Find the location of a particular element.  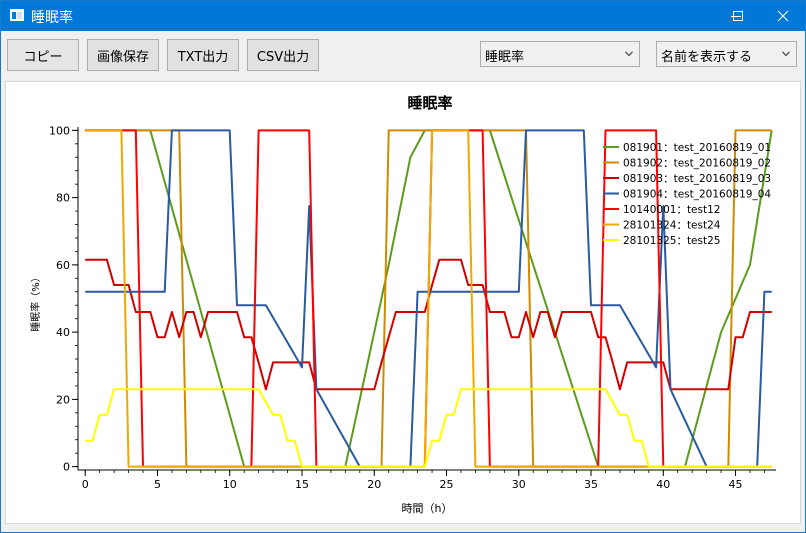

legend-label-2: 081902：test_20160819_02 is located at coordinates (697, 164).